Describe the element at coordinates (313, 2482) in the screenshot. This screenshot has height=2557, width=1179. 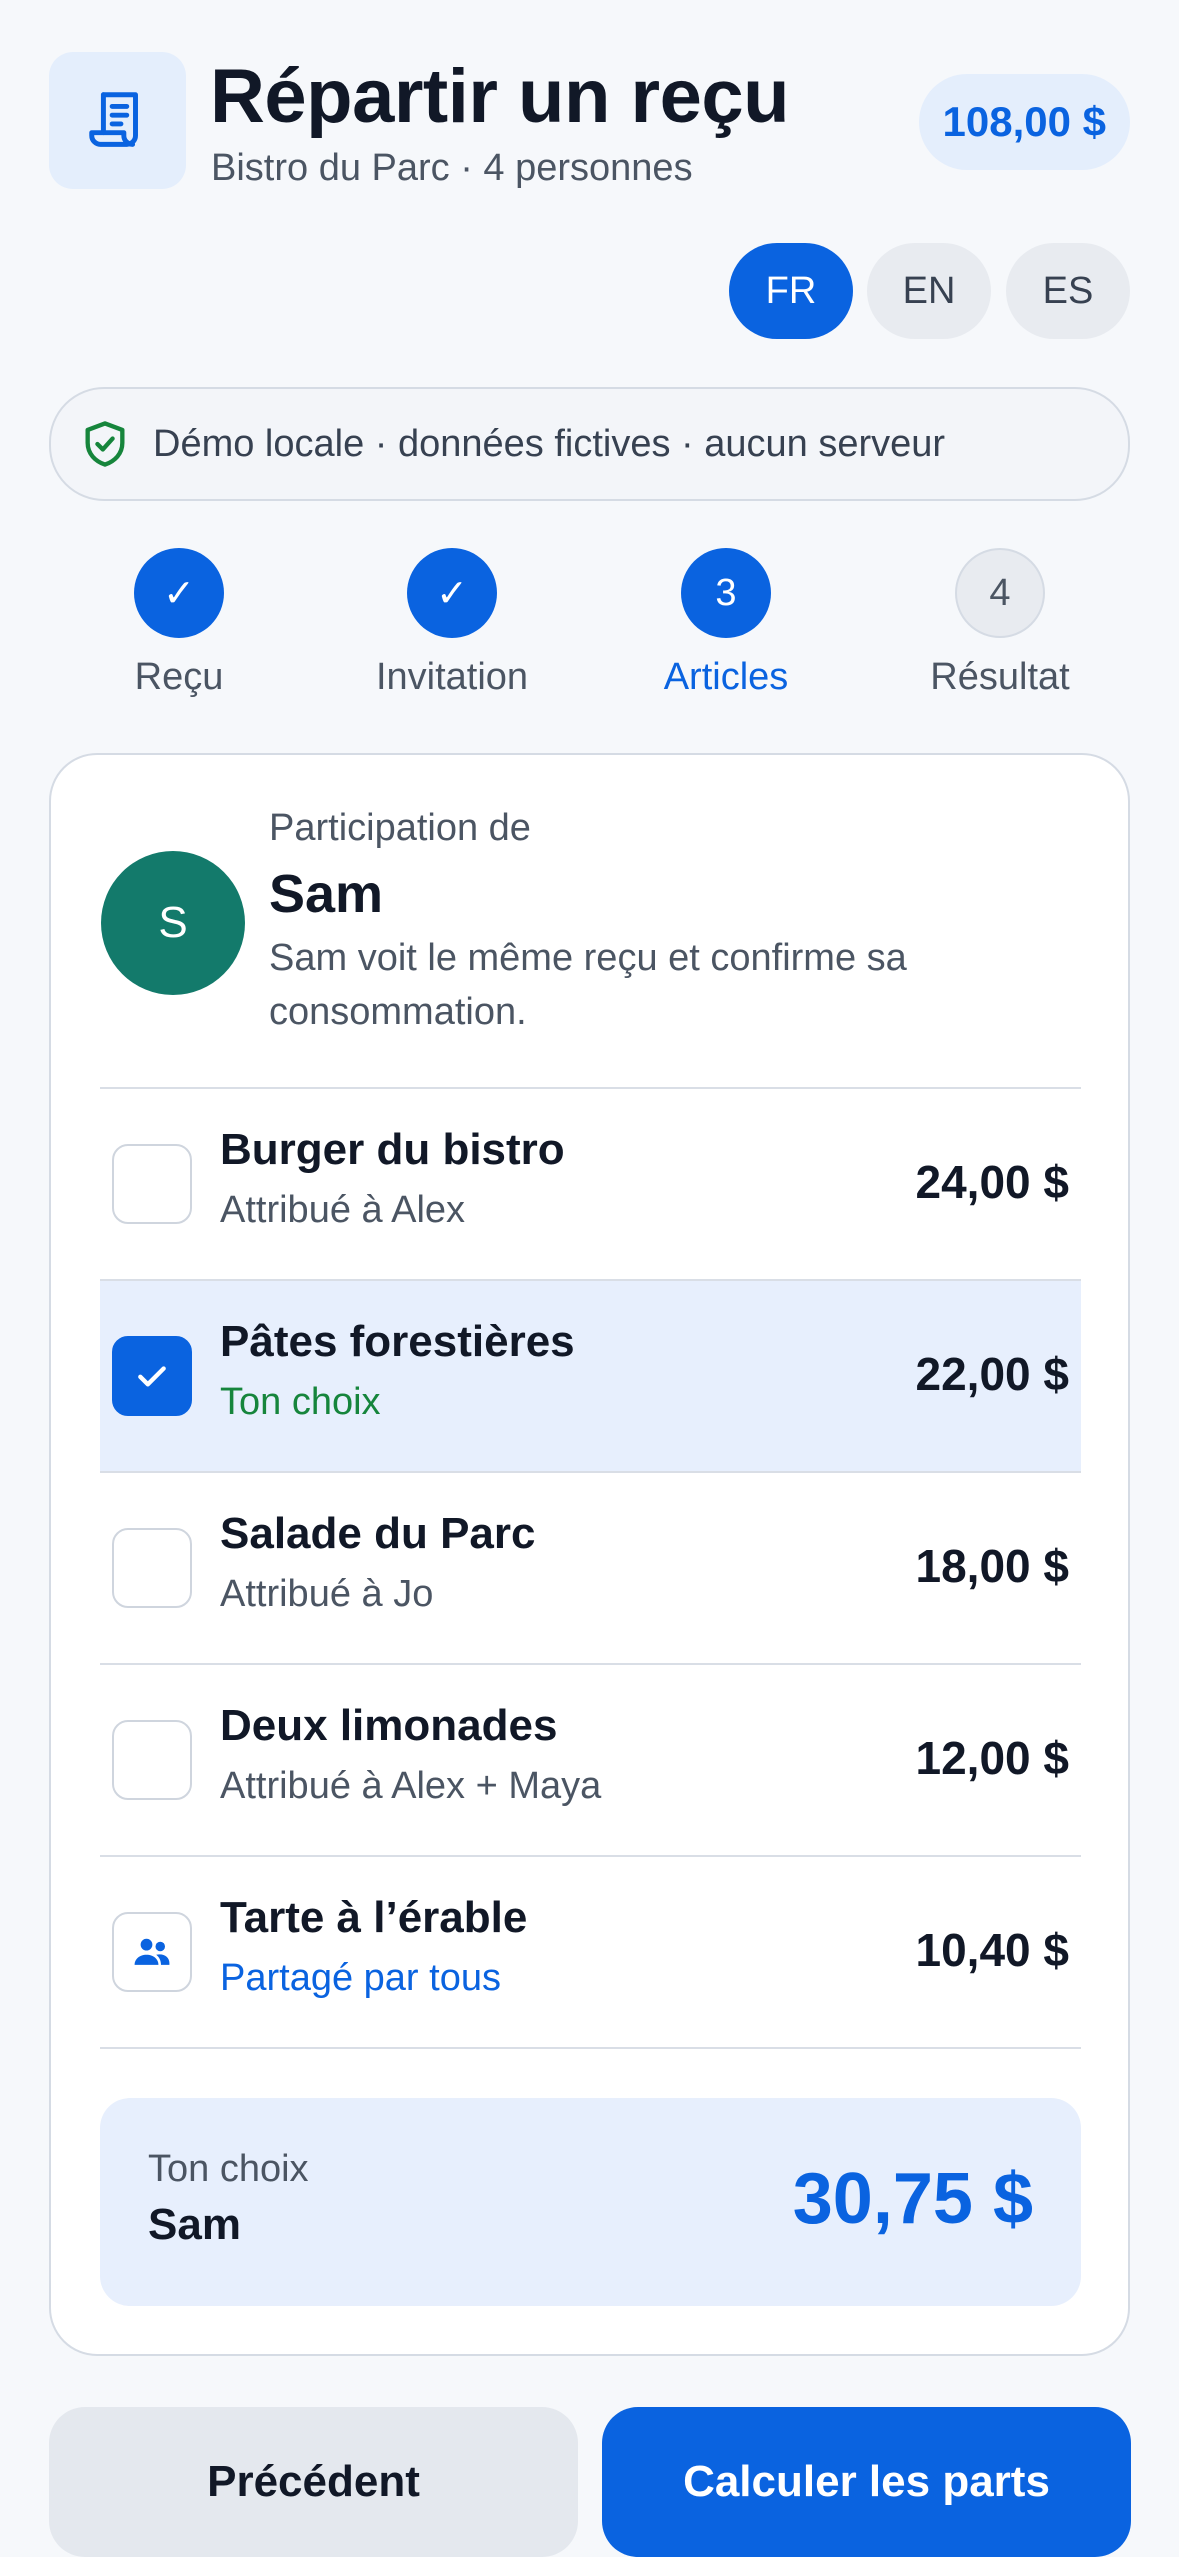
I see `previous-button: Précédent` at that location.